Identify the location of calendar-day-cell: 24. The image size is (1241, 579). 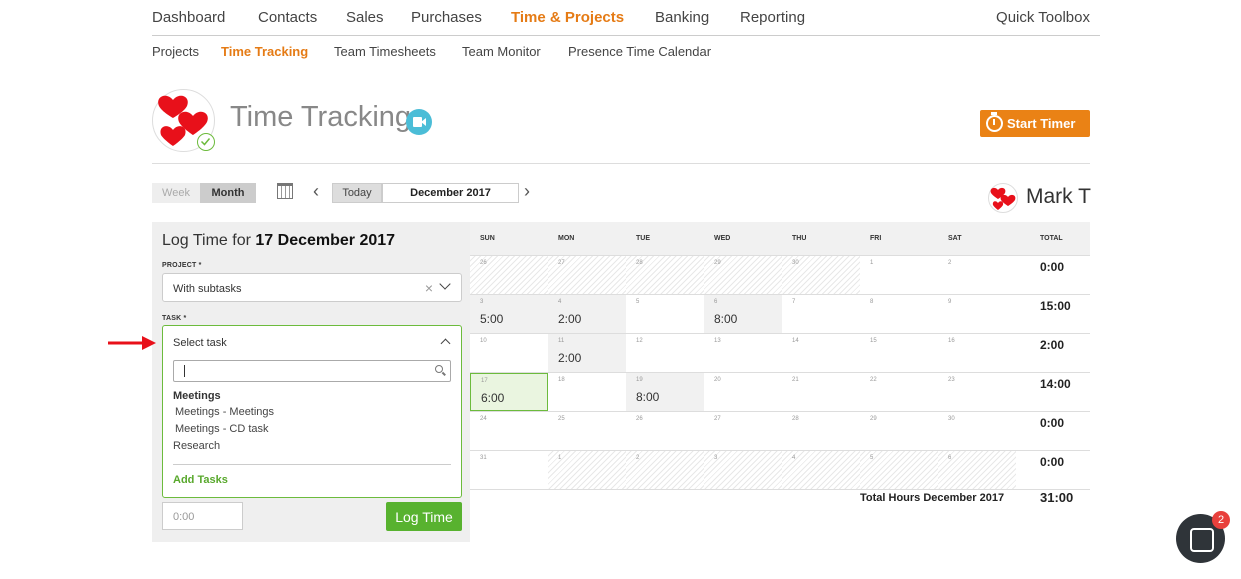
(509, 431).